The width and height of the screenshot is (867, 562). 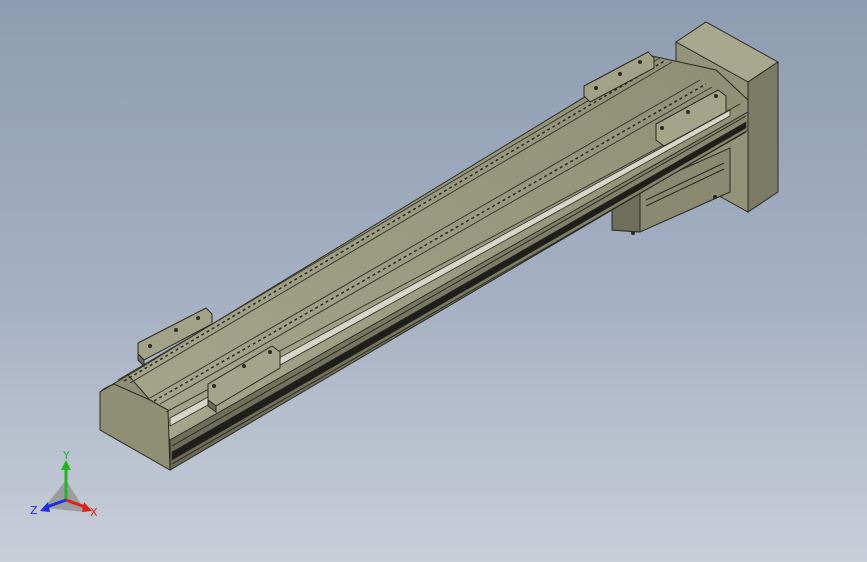 I want to click on x-axis-label: X, so click(x=94, y=512).